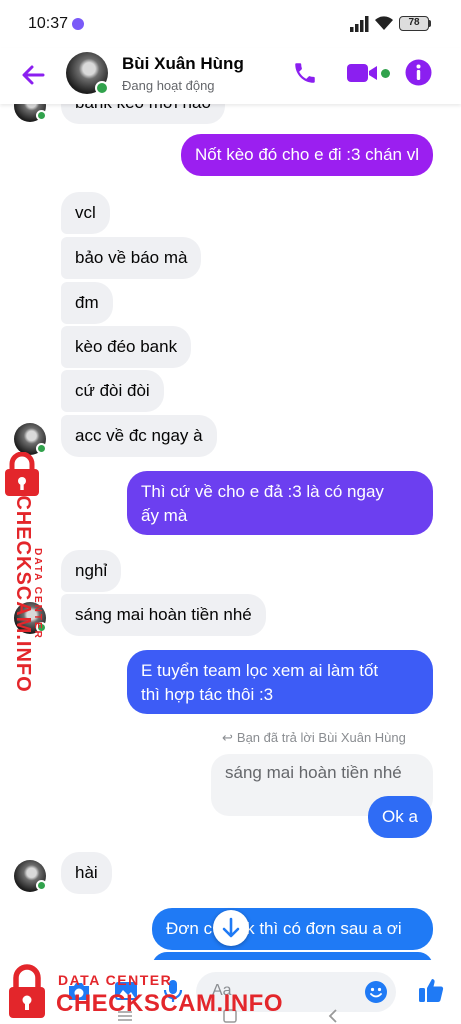  What do you see at coordinates (418, 72) in the screenshot?
I see `info-icon` at bounding box center [418, 72].